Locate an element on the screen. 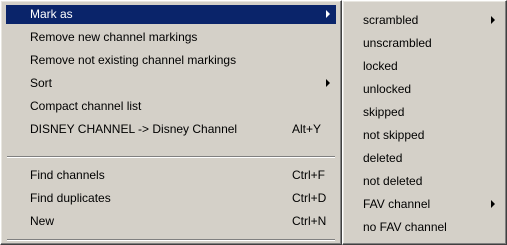  submenu-item-fav-channel: FAV channel is located at coordinates (424, 204).